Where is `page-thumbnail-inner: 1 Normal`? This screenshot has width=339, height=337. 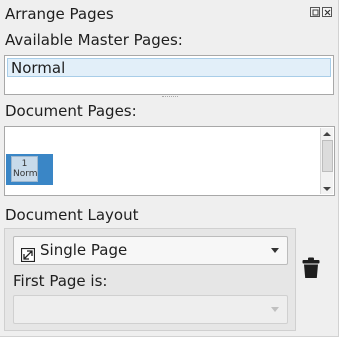
page-thumbnail-inner: 1 Normal is located at coordinates (24, 169).